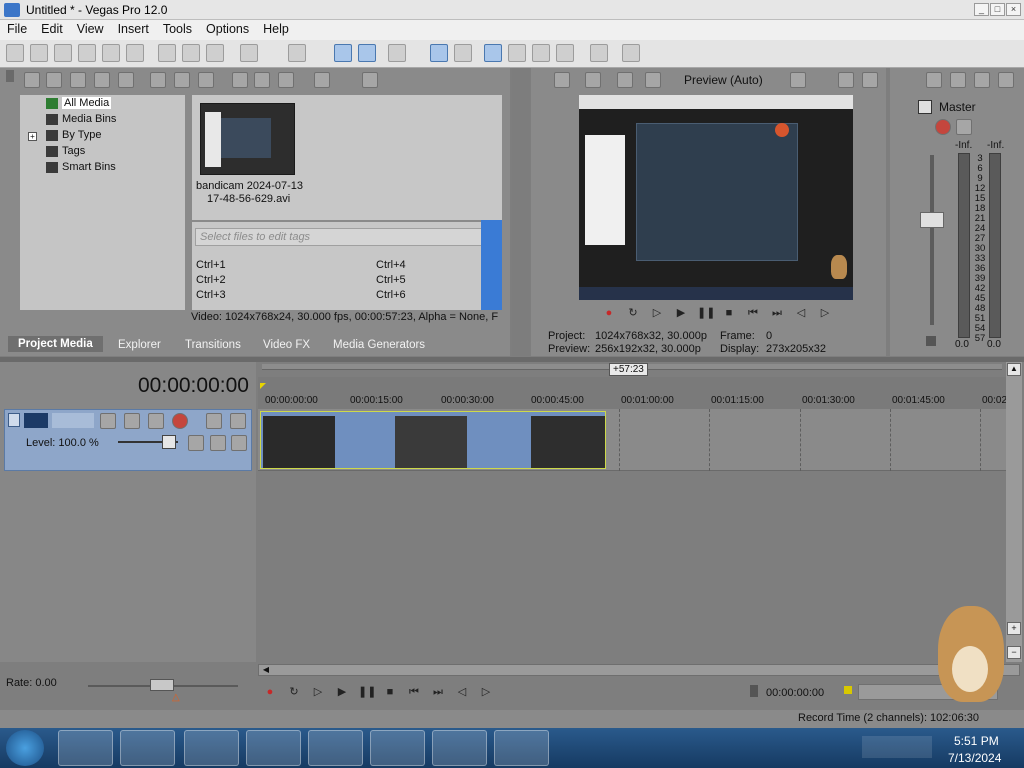 The height and width of the screenshot is (768, 1024). I want to click on zoom-tool-icon, so click(541, 53).